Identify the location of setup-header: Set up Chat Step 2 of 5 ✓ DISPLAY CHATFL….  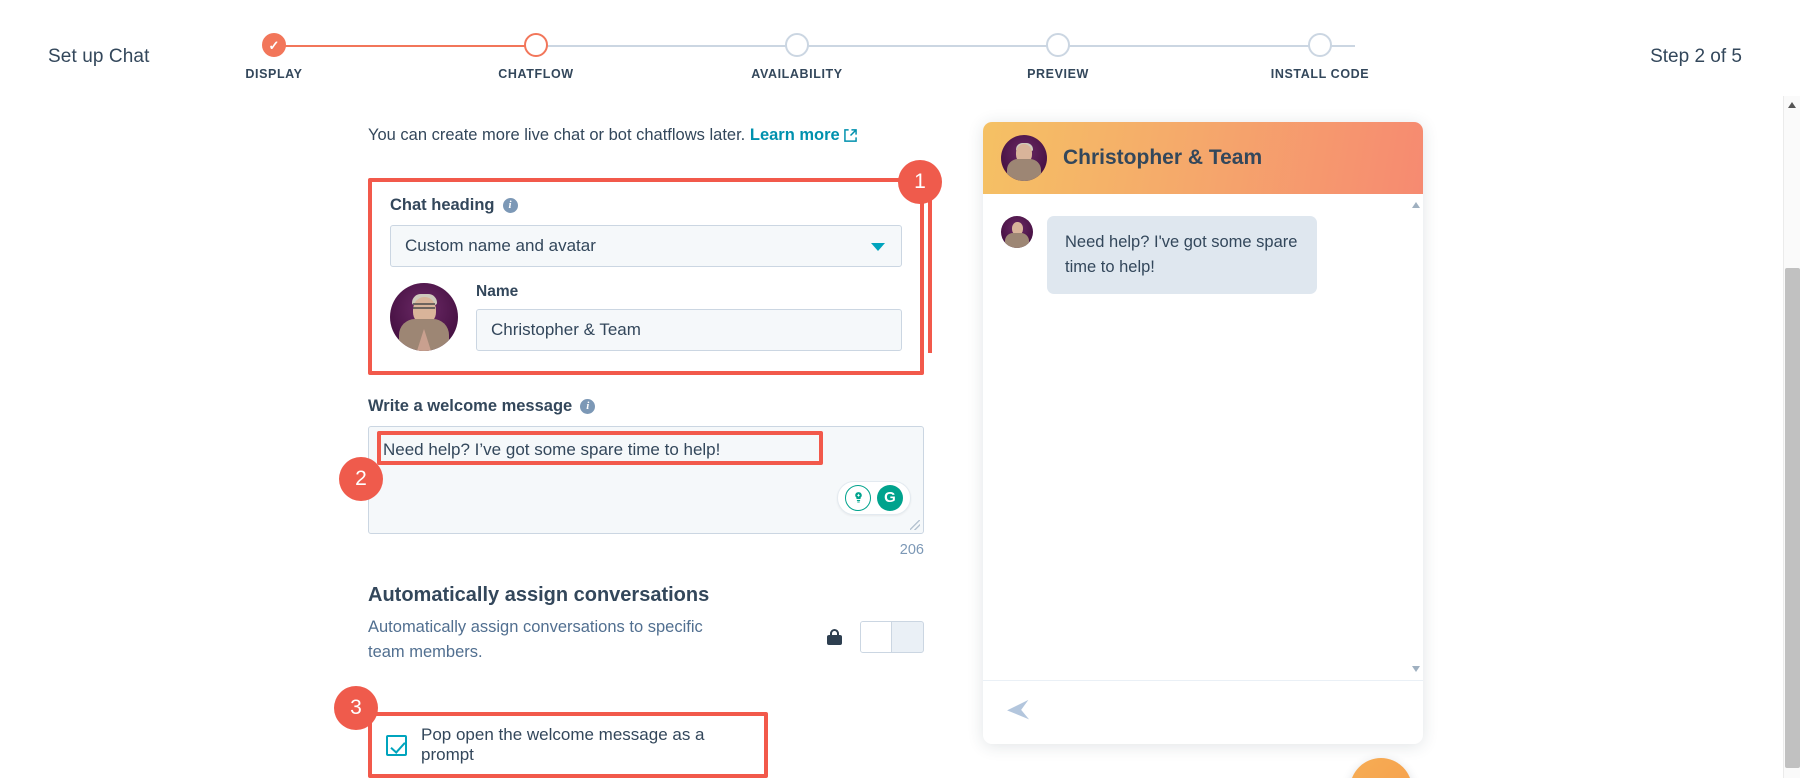
(900, 48).